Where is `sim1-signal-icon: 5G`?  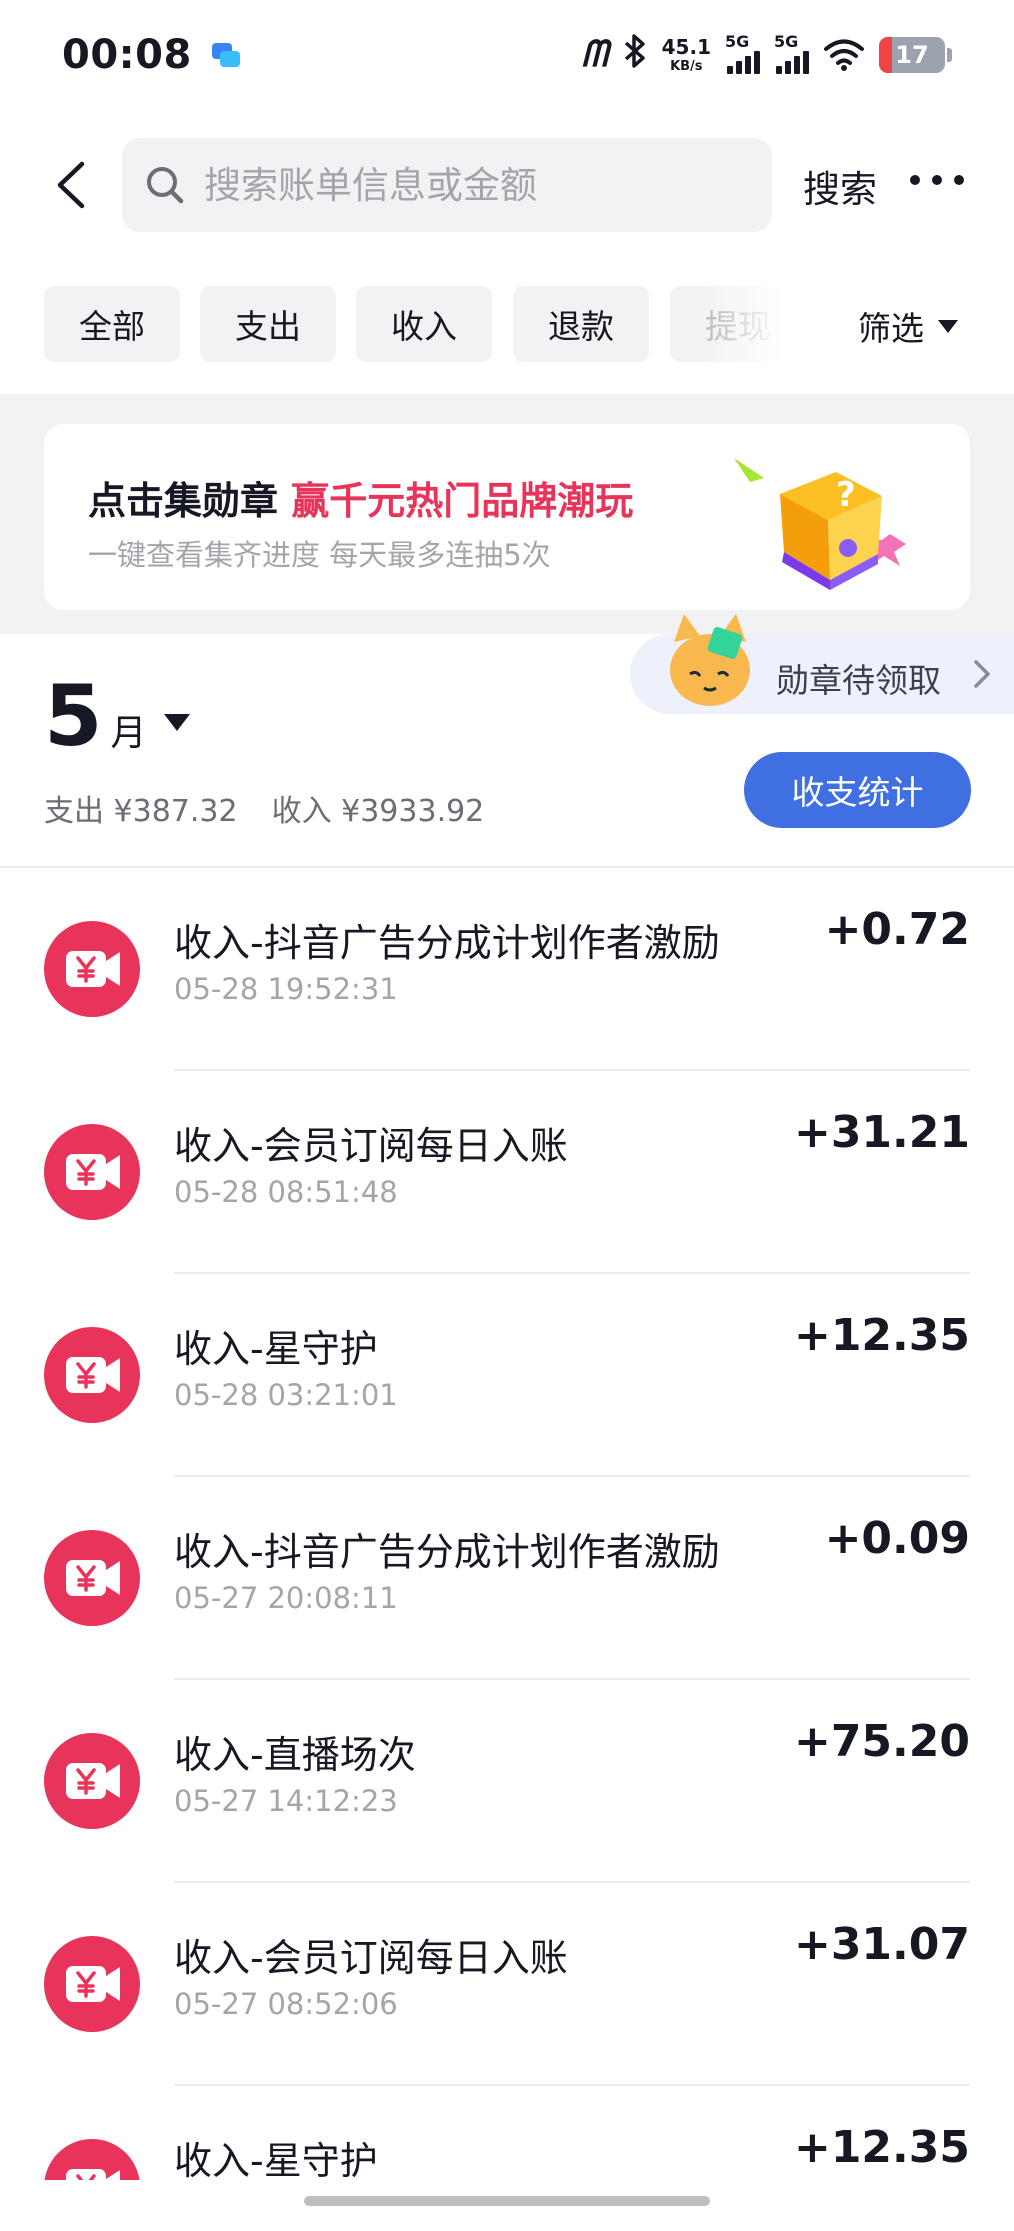
sim1-signal-icon: 5G is located at coordinates (742, 53).